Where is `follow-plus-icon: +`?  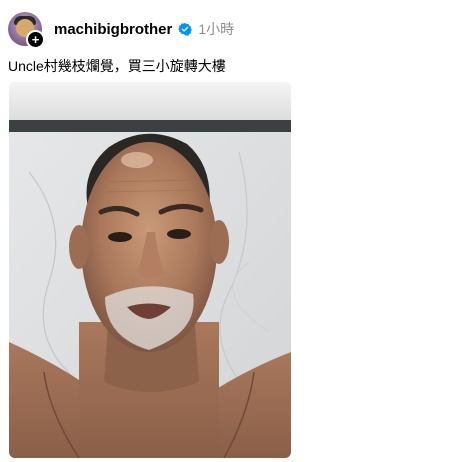
follow-plus-icon: + is located at coordinates (35, 39).